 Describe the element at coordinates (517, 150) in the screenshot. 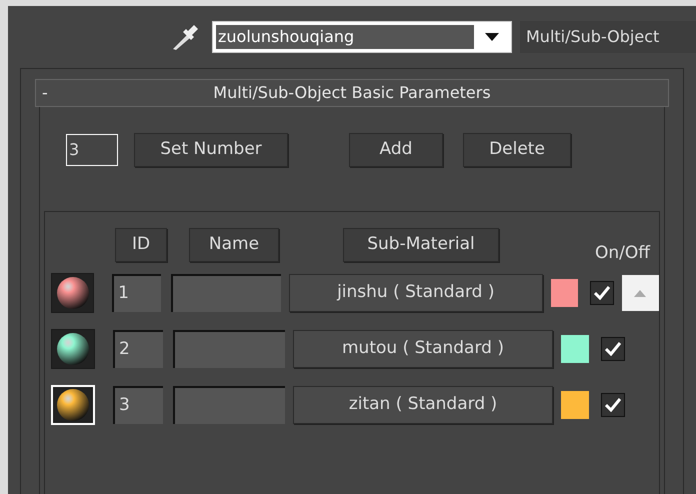

I see `delete-button: Delete` at that location.